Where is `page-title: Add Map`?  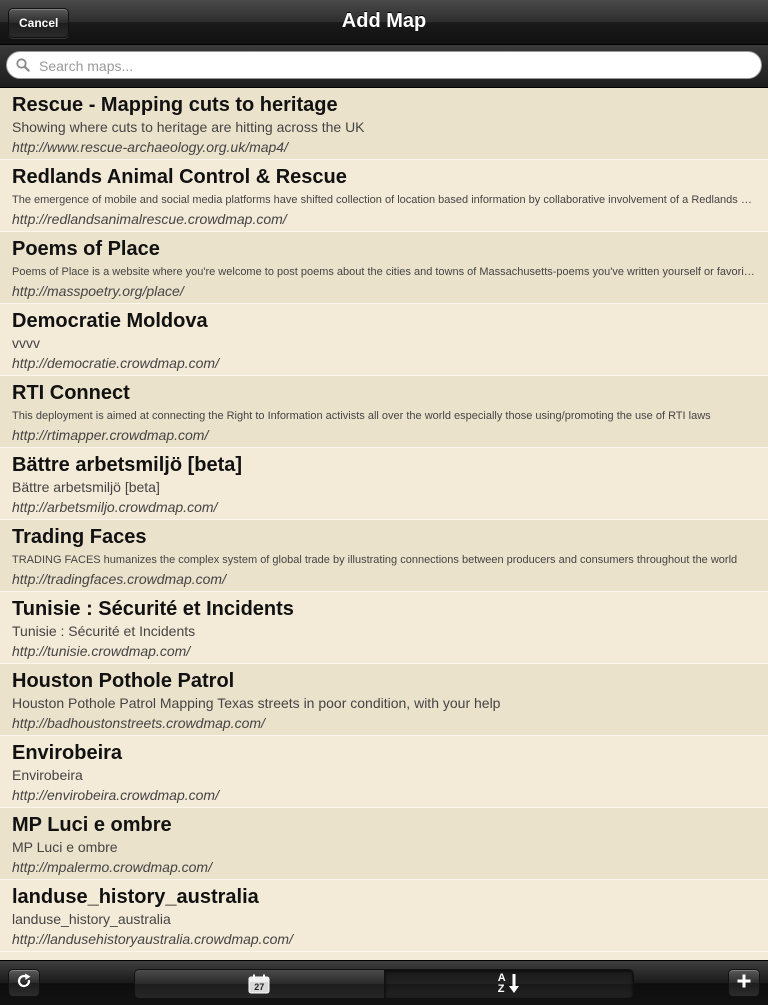 page-title: Add Map is located at coordinates (384, 21).